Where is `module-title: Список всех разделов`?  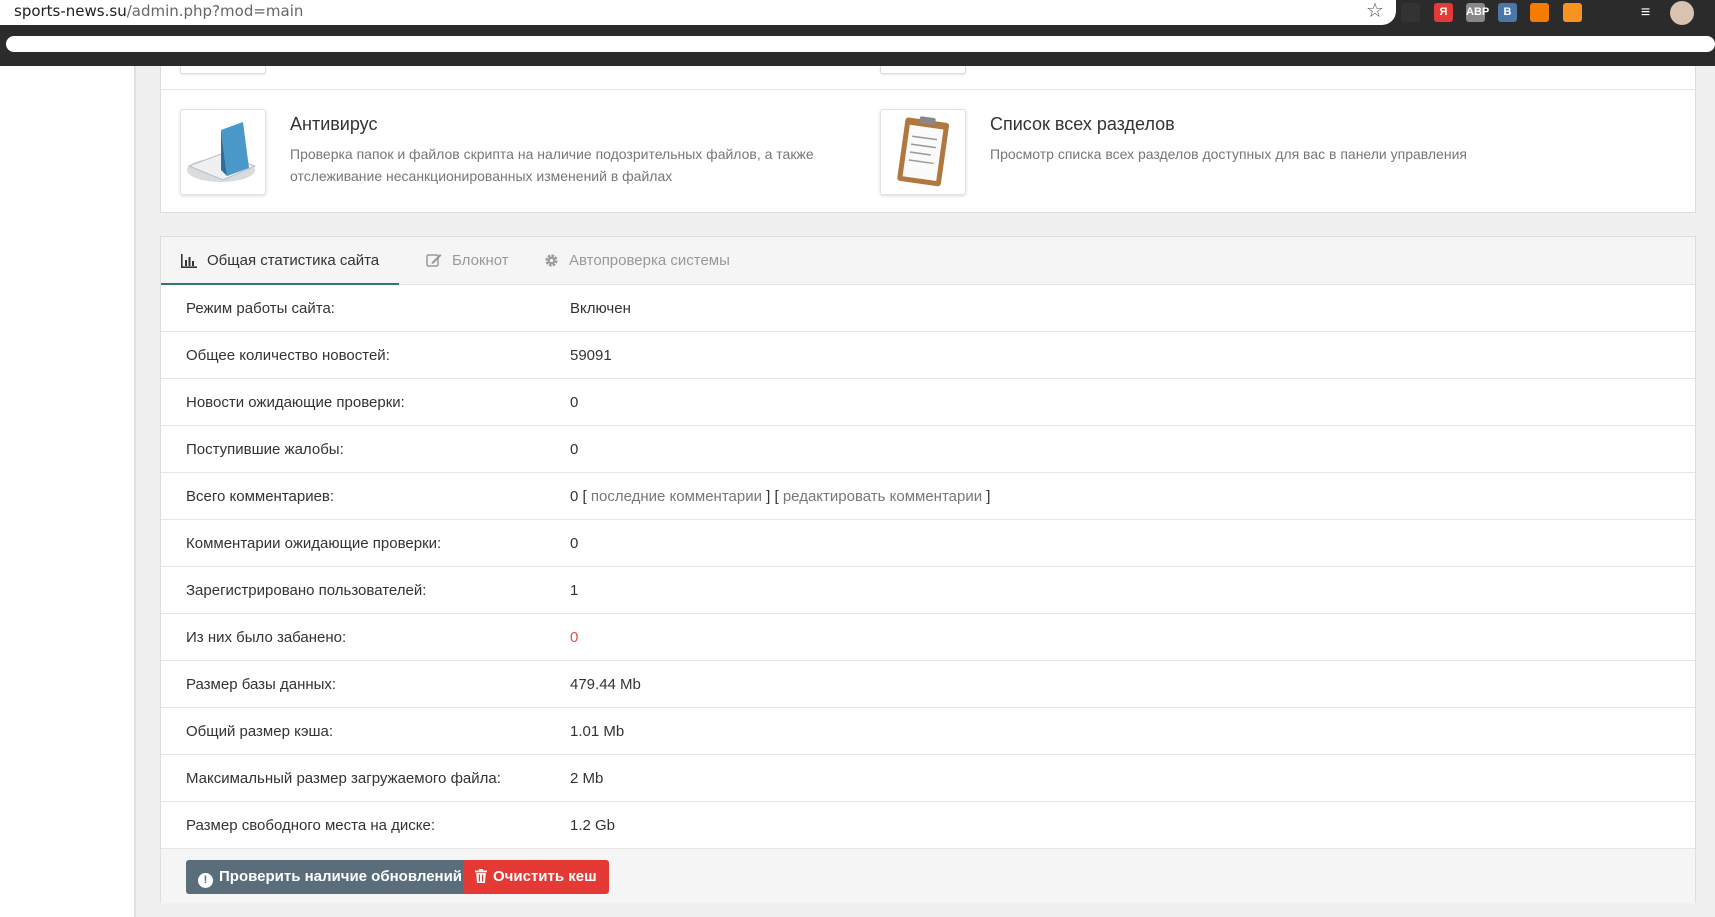
module-title: Список всех разделов is located at coordinates (1082, 124).